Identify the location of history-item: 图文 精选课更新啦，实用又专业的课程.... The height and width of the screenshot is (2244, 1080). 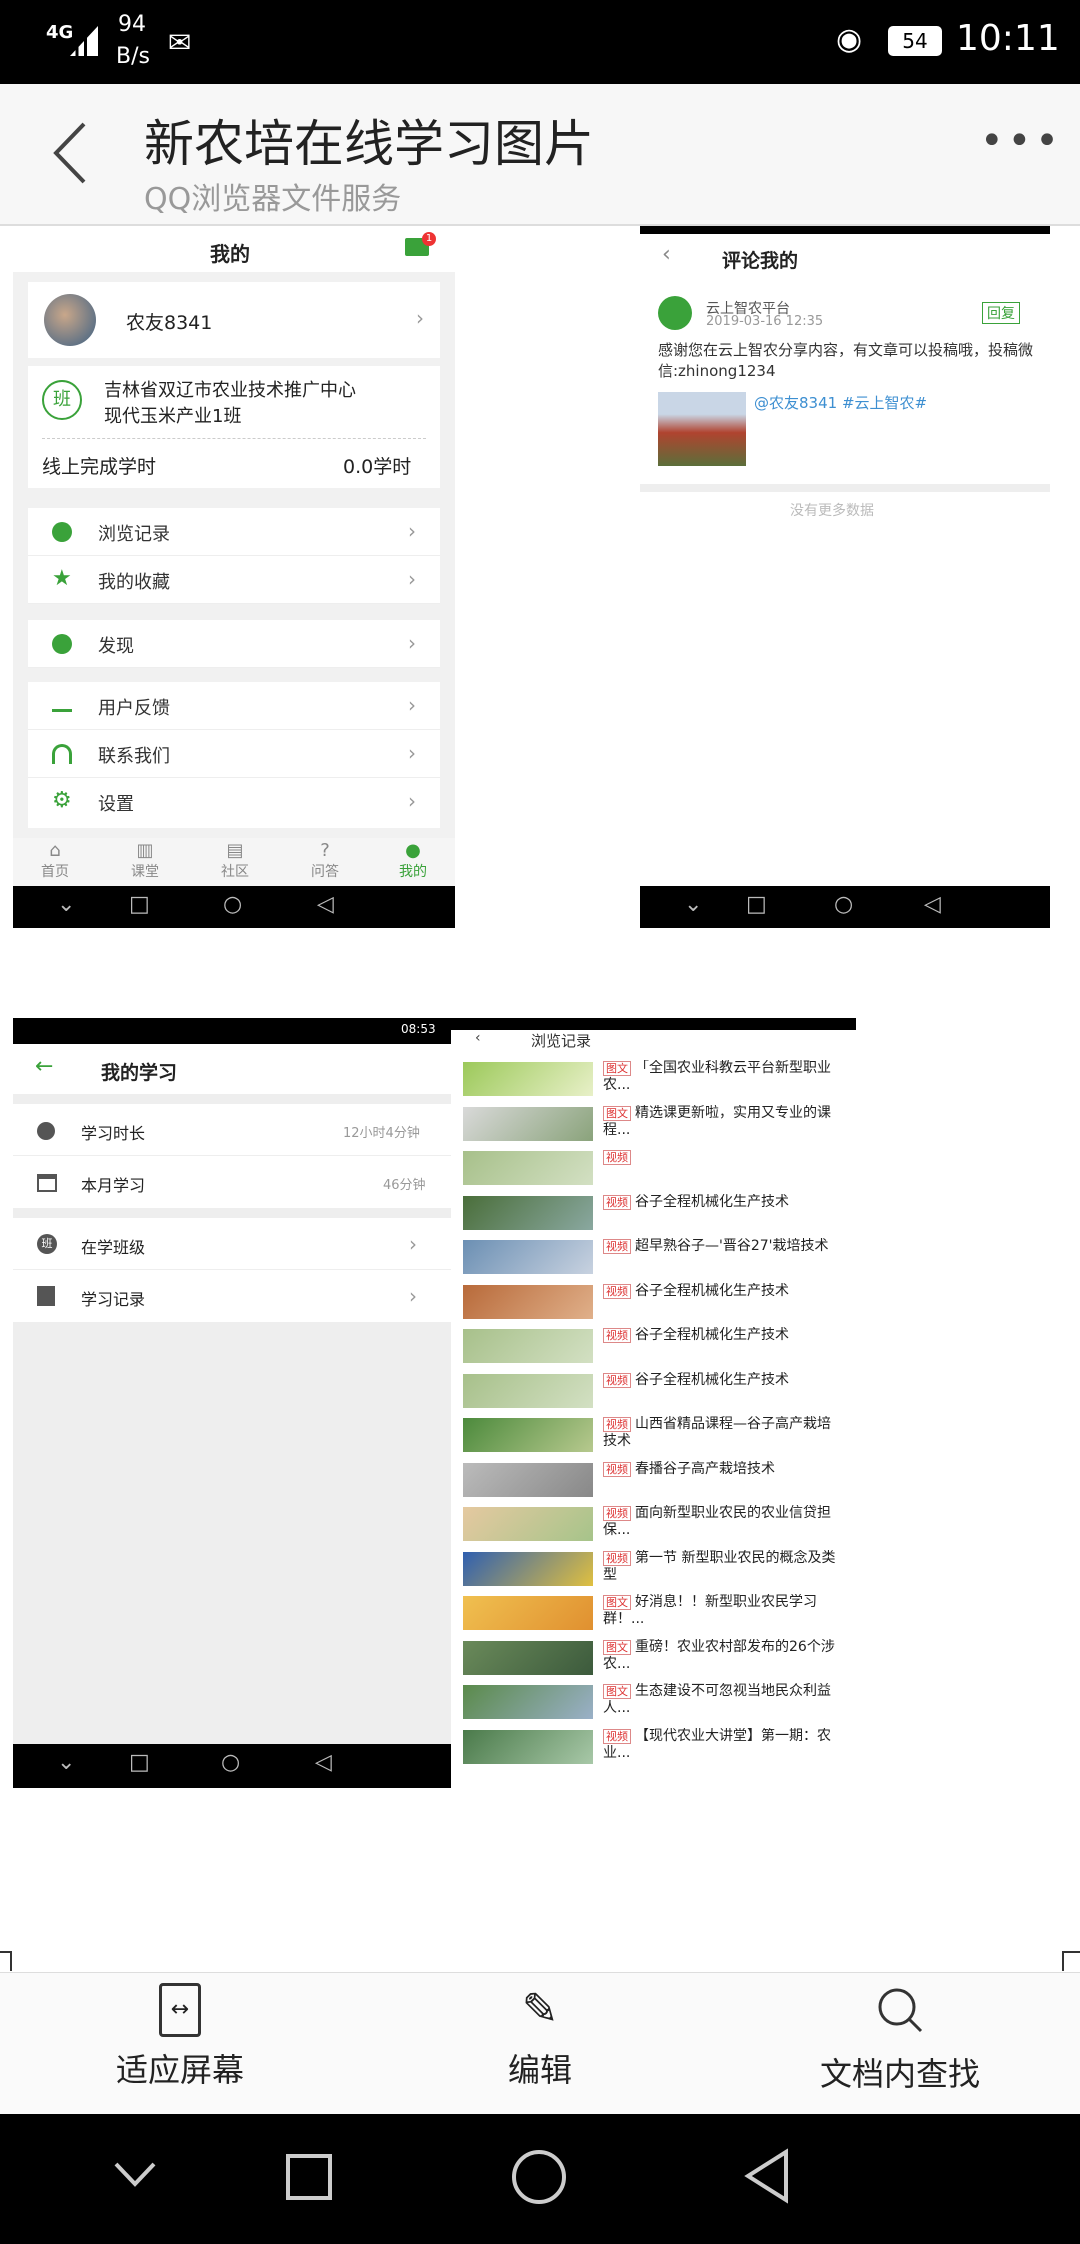
(655, 1125).